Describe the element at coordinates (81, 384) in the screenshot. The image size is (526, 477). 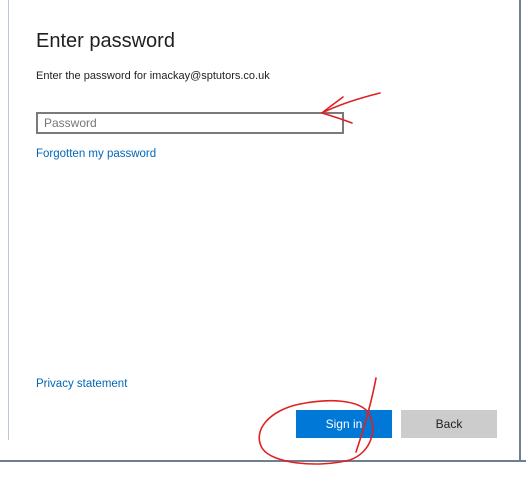
I see `privacy-statement-link: Privacy statement` at that location.